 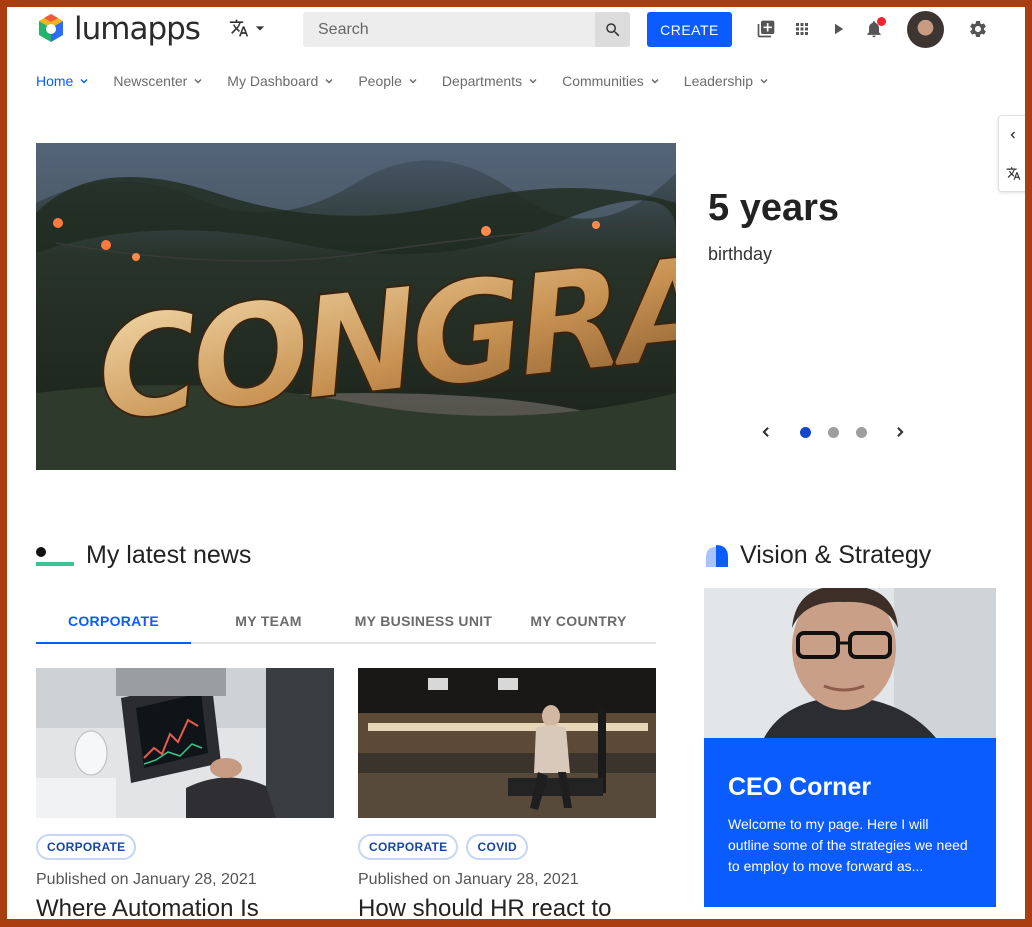 I want to click on nav-item-newscenter: Newscenter, so click(x=158, y=81).